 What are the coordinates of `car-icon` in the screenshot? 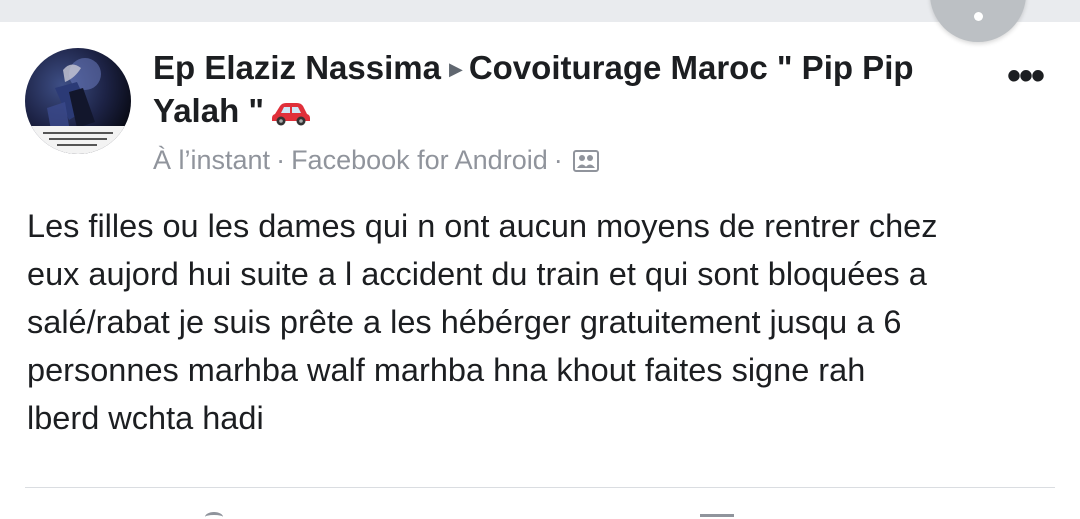 It's located at (291, 115).